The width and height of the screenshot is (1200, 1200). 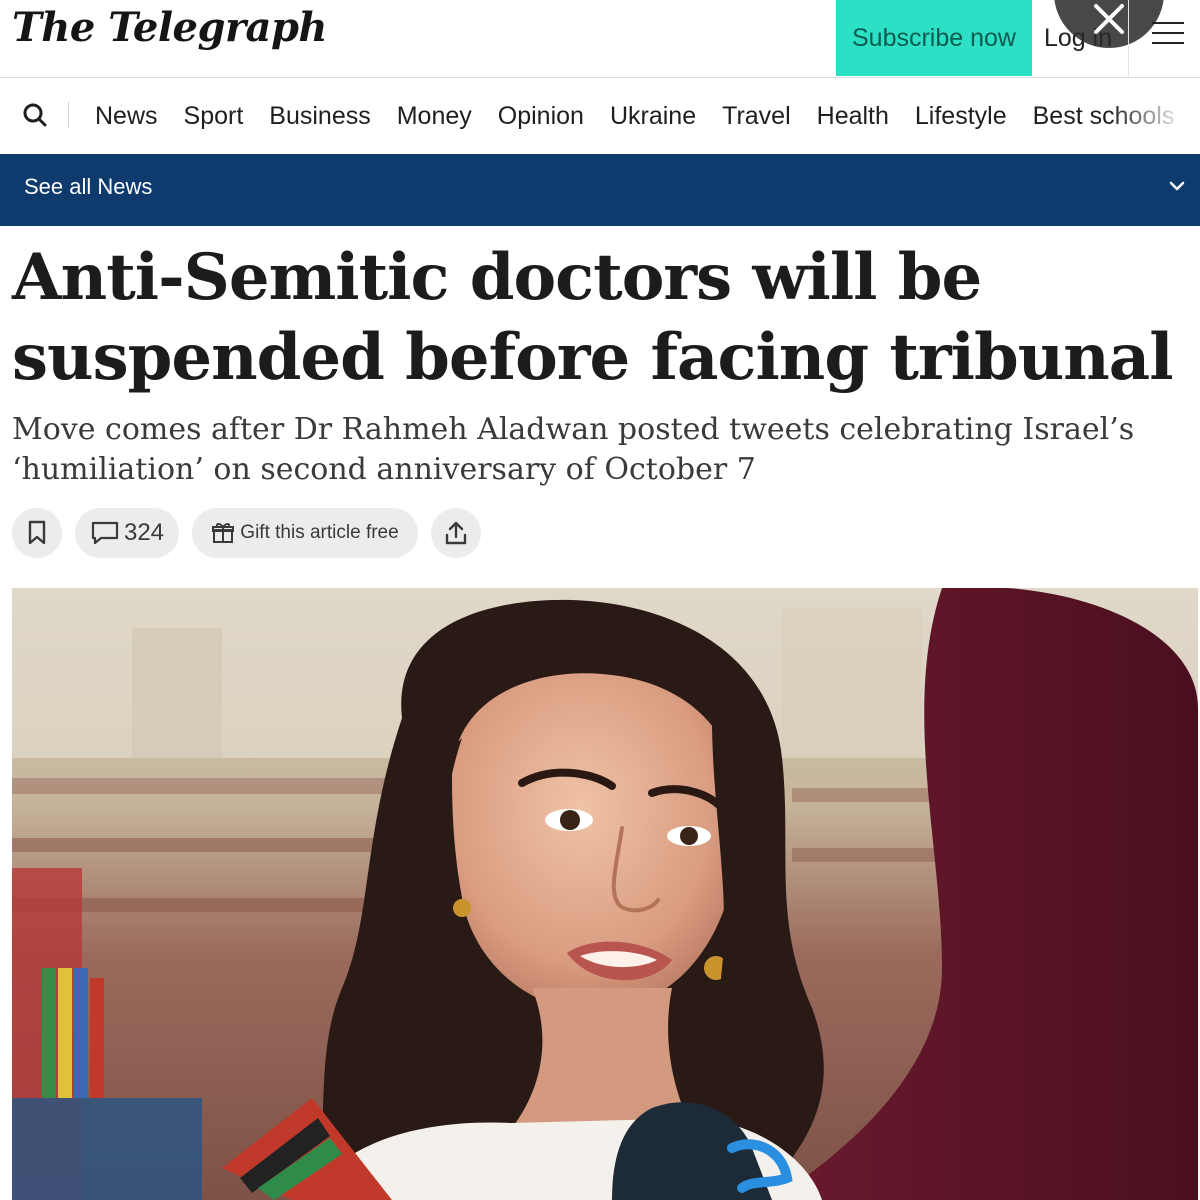 I want to click on close-icon, so click(x=1109, y=19).